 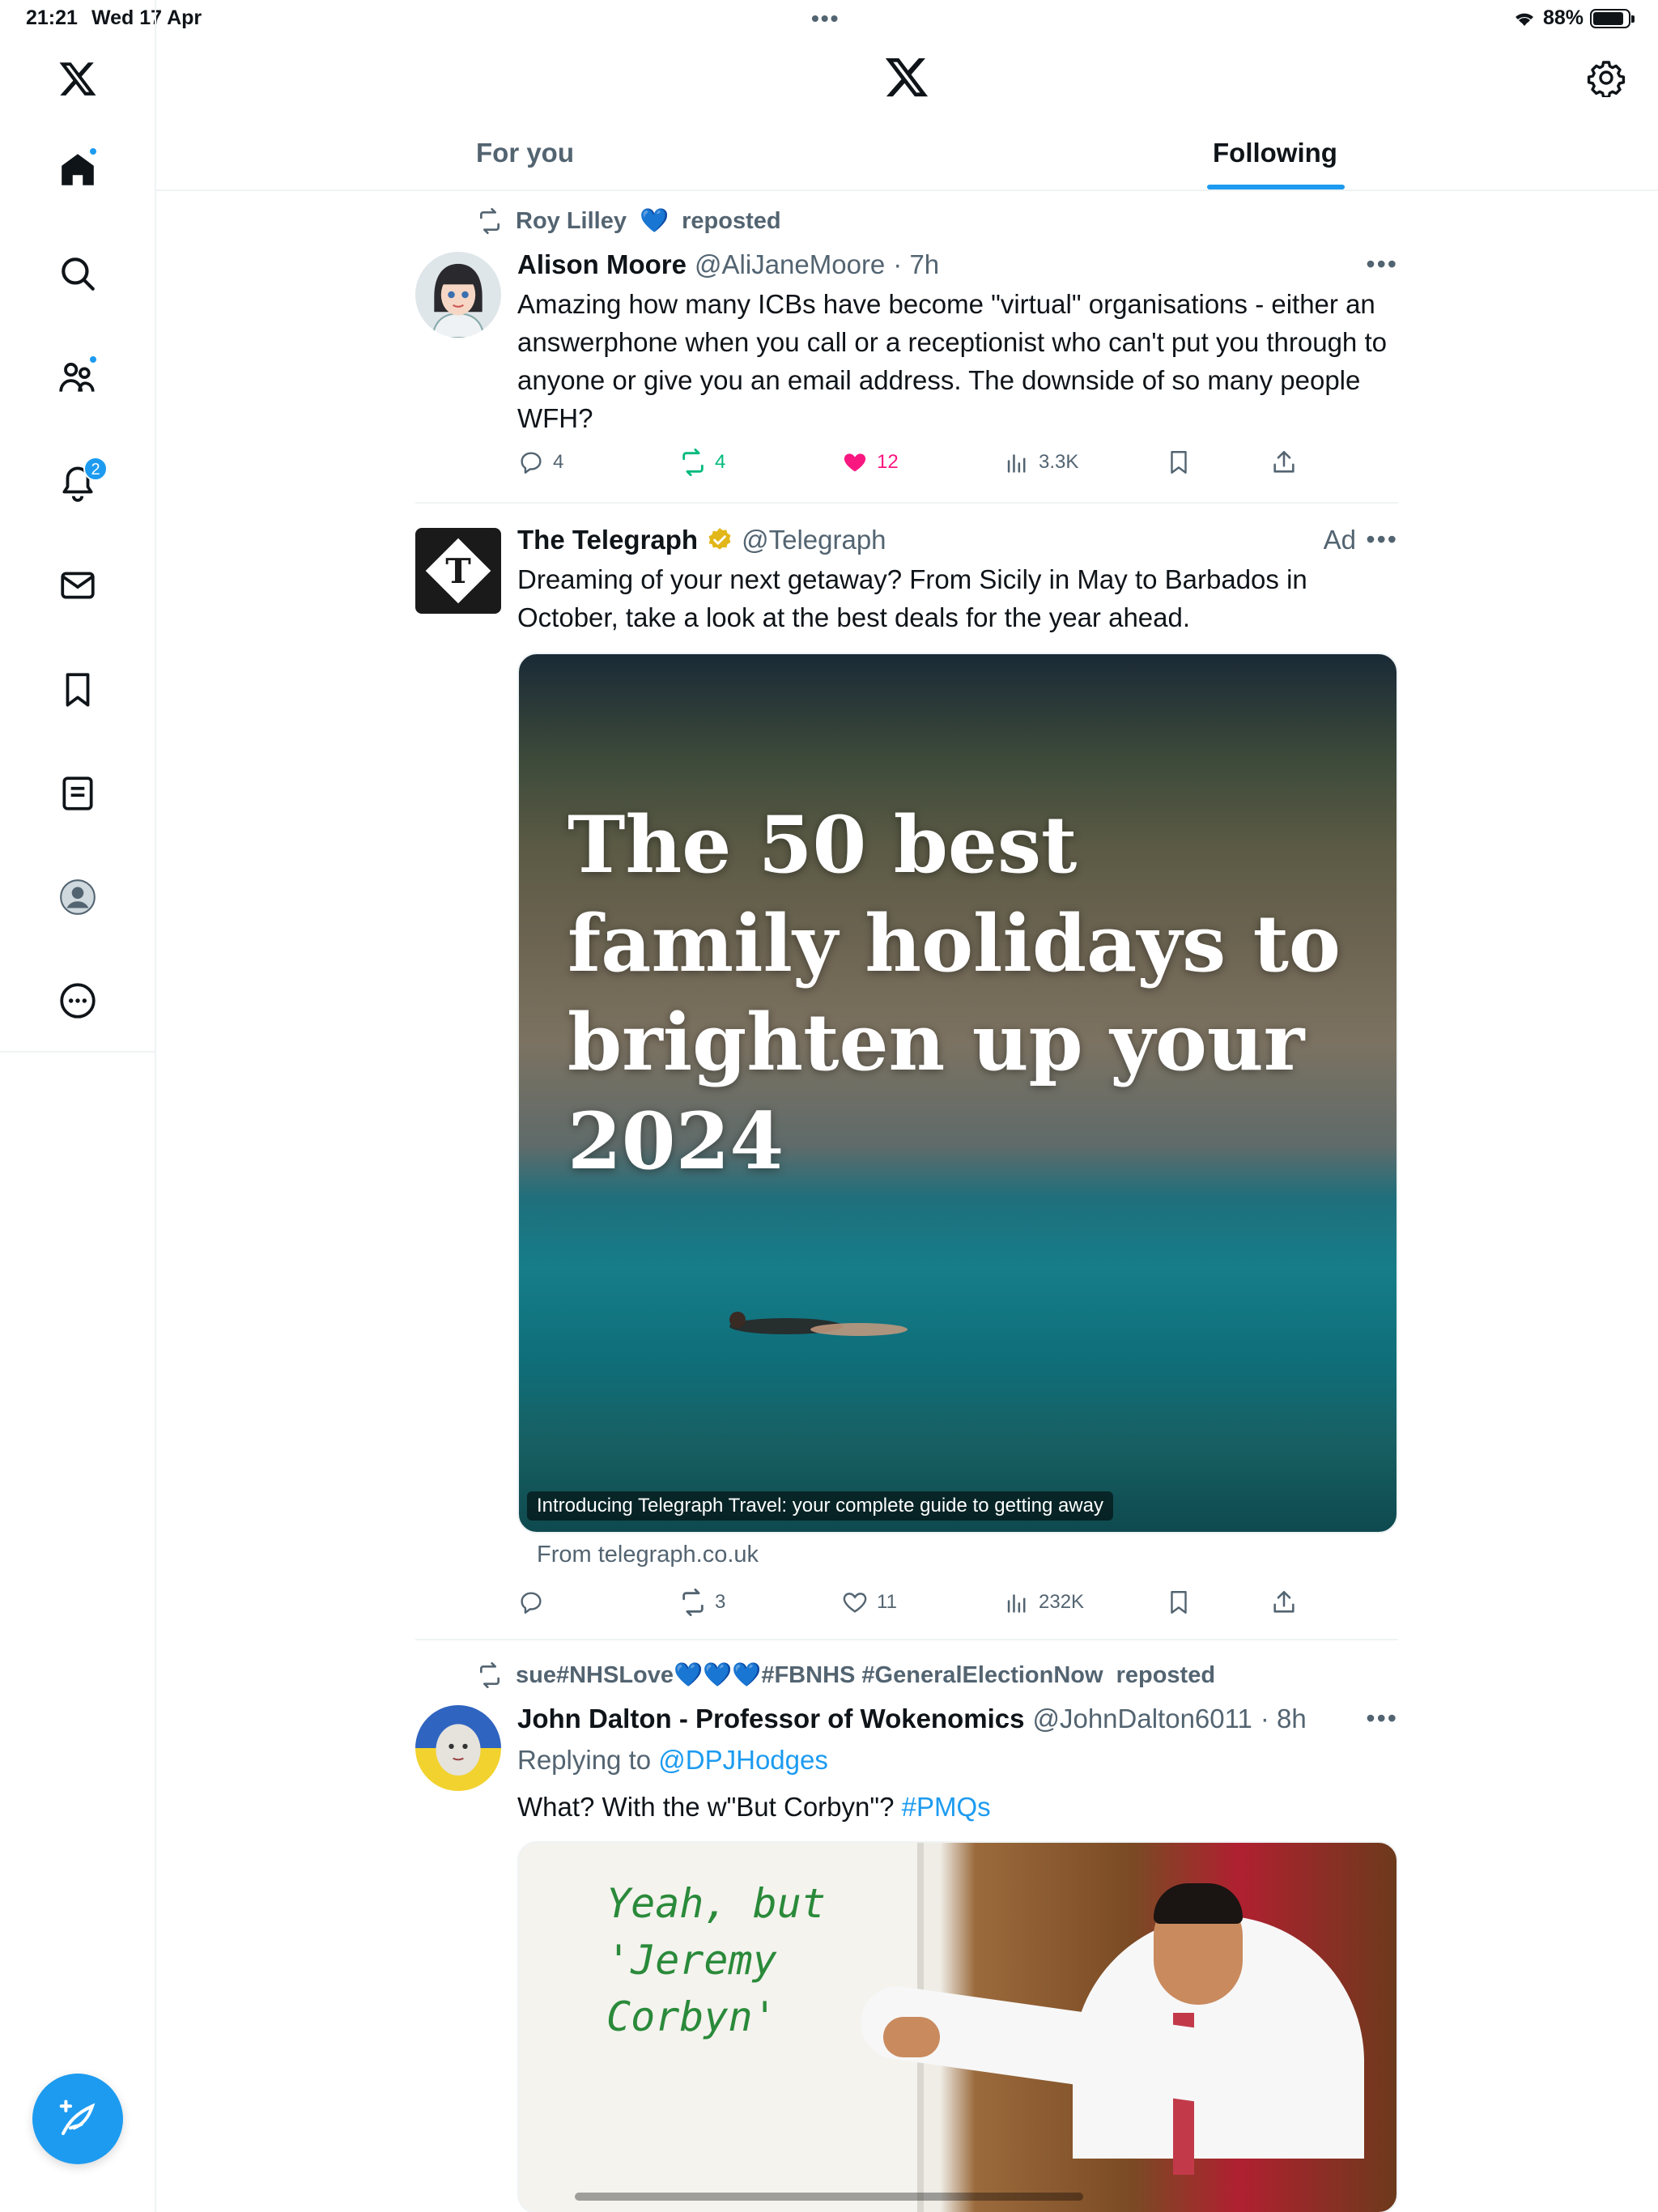 I want to click on like-count: 12, so click(x=888, y=462).